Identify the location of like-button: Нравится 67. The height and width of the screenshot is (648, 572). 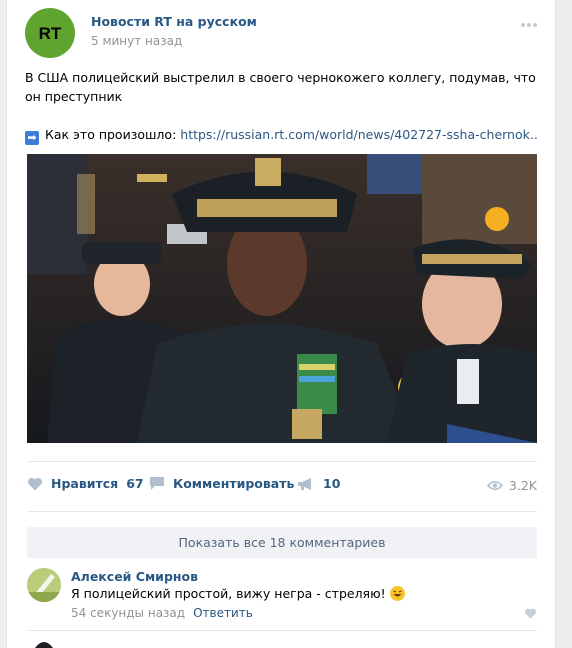
(85, 483).